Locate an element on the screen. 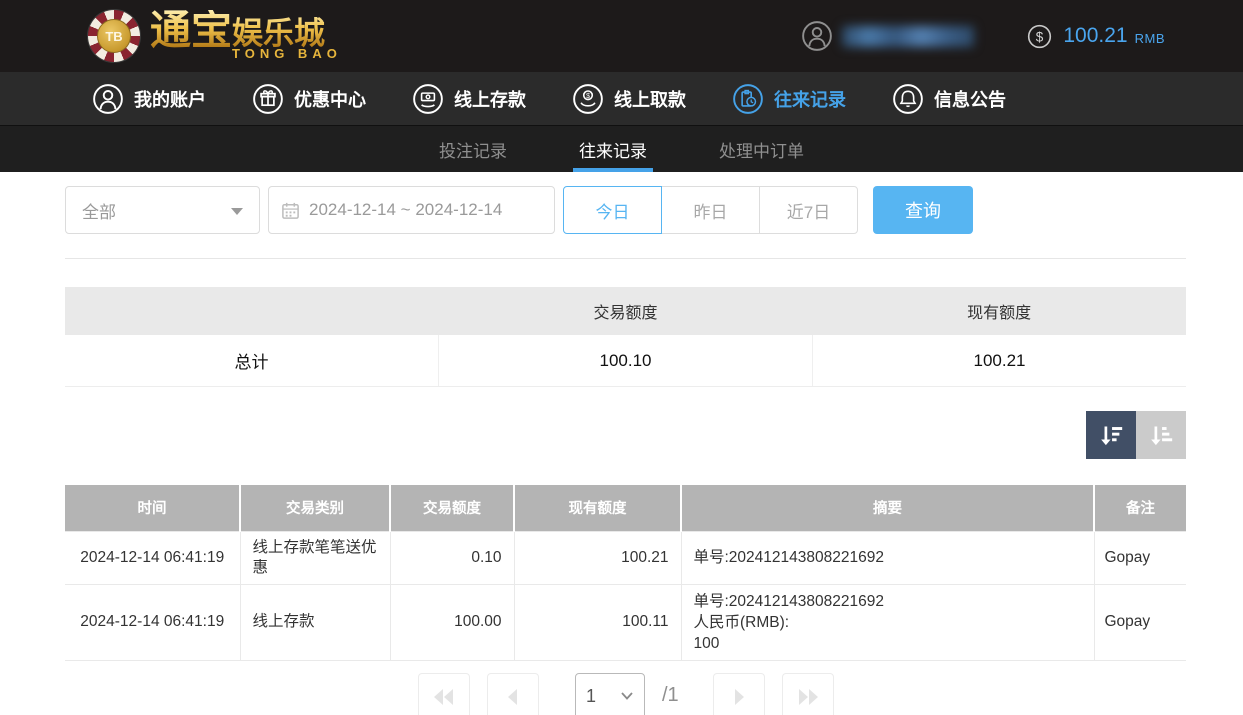 This screenshot has width=1243, height=715. site-logo: TB 通宝娱乐城 TONG BAO is located at coordinates (215, 36).